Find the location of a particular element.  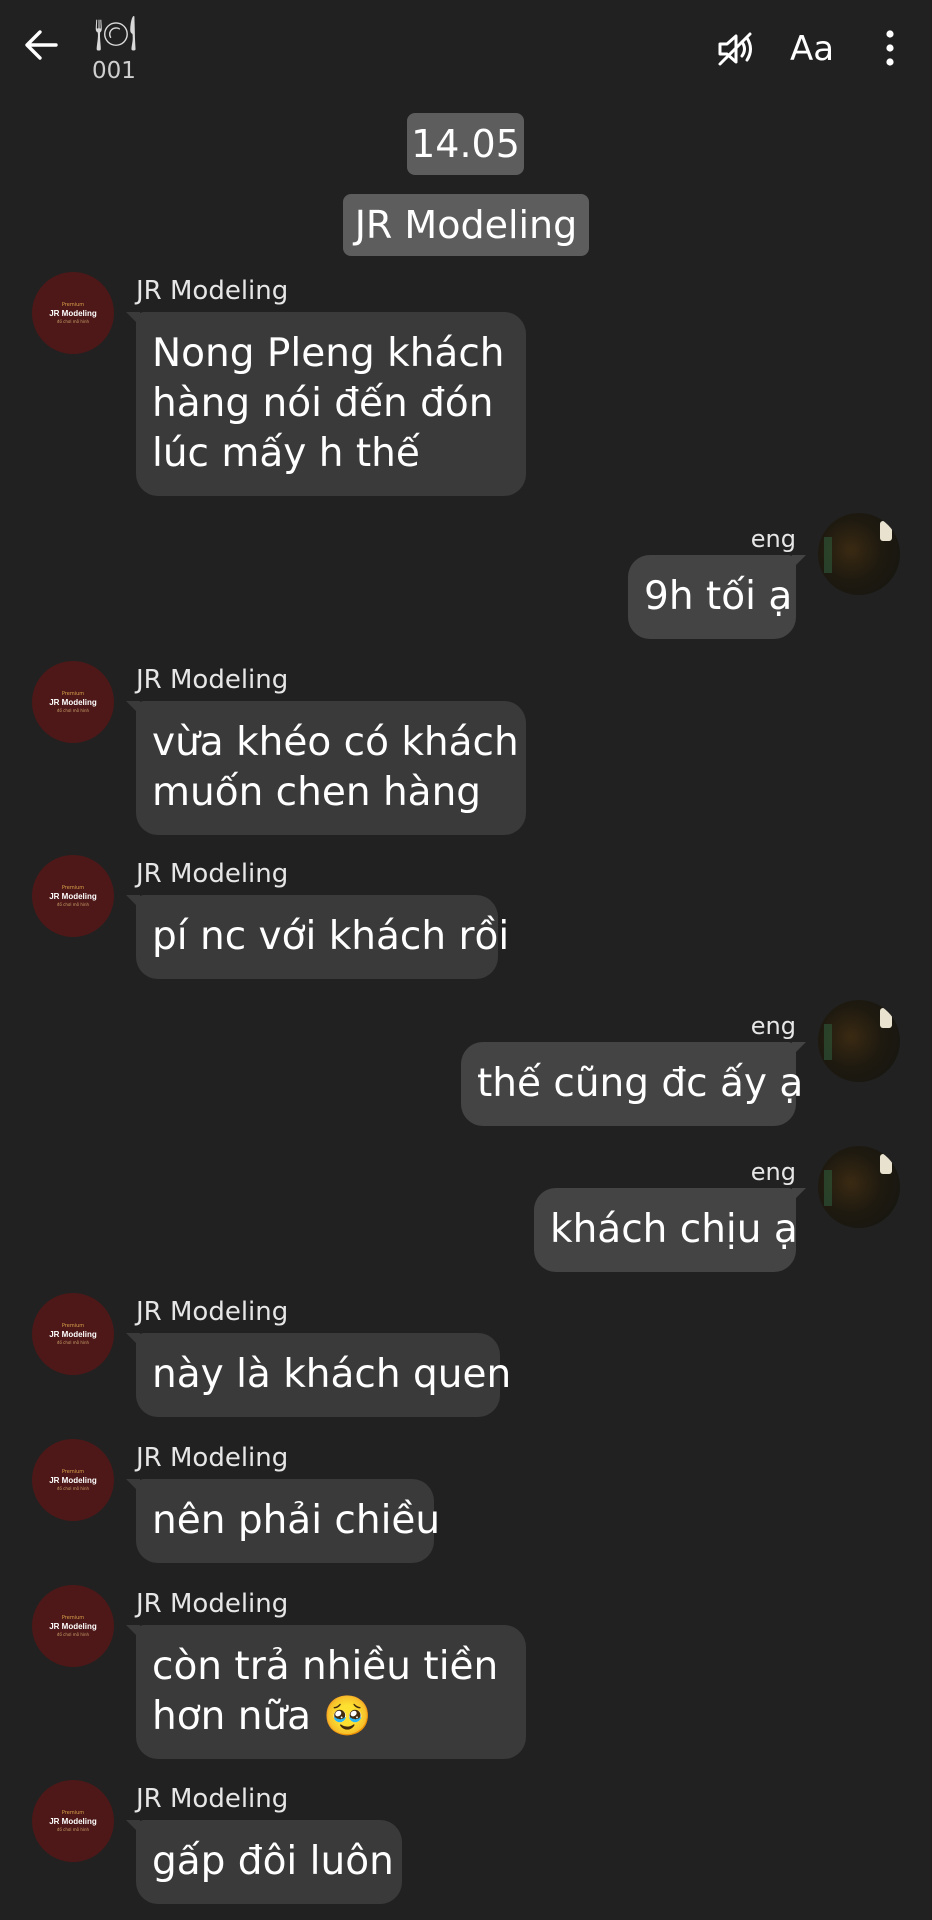

room-number: 001 is located at coordinates (114, 71).